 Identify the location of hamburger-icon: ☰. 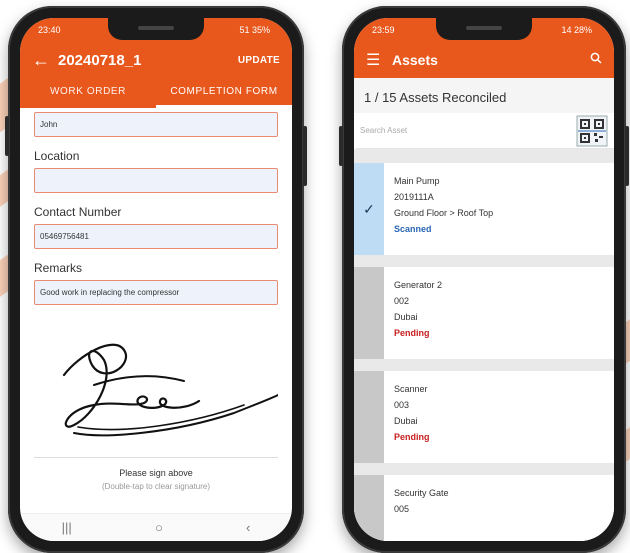
(379, 60).